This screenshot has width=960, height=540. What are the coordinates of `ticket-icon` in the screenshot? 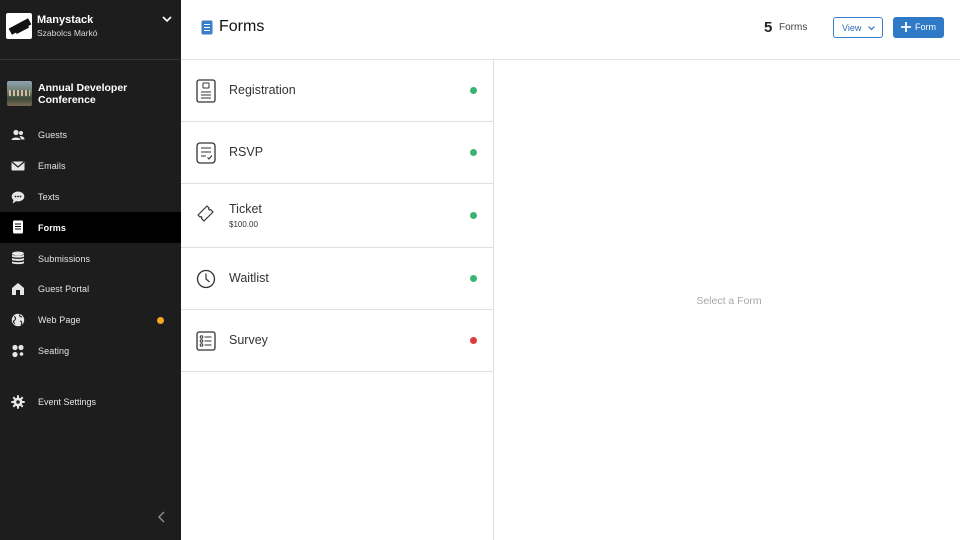 It's located at (205, 213).